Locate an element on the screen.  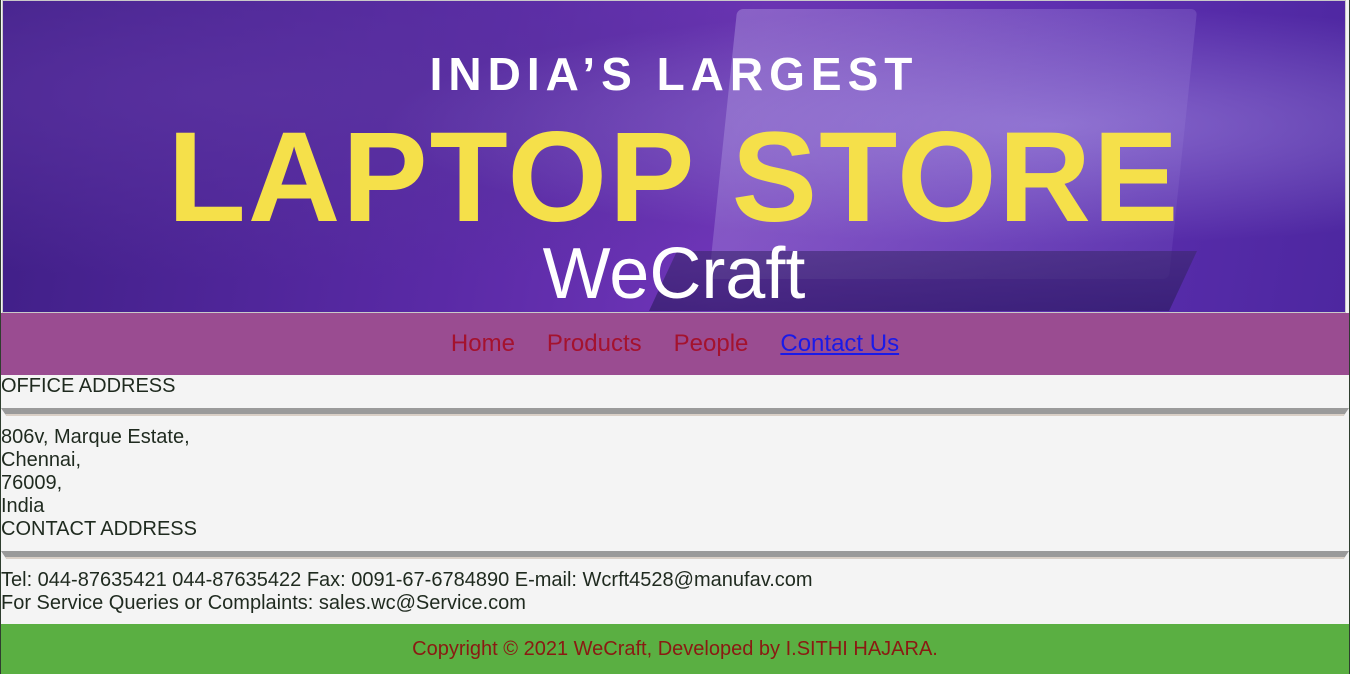
nav-link-people: People is located at coordinates (711, 344).